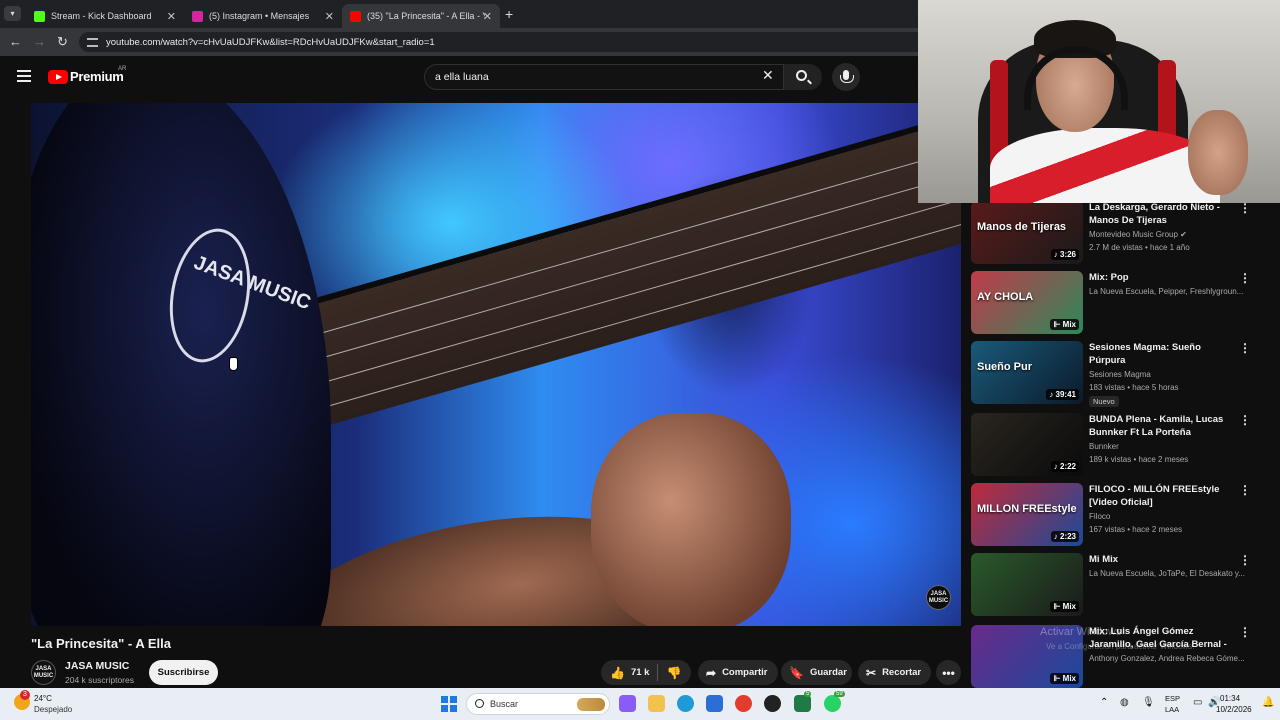 The image size is (1280, 720). I want to click on search-query: a ella luana, so click(462, 77).